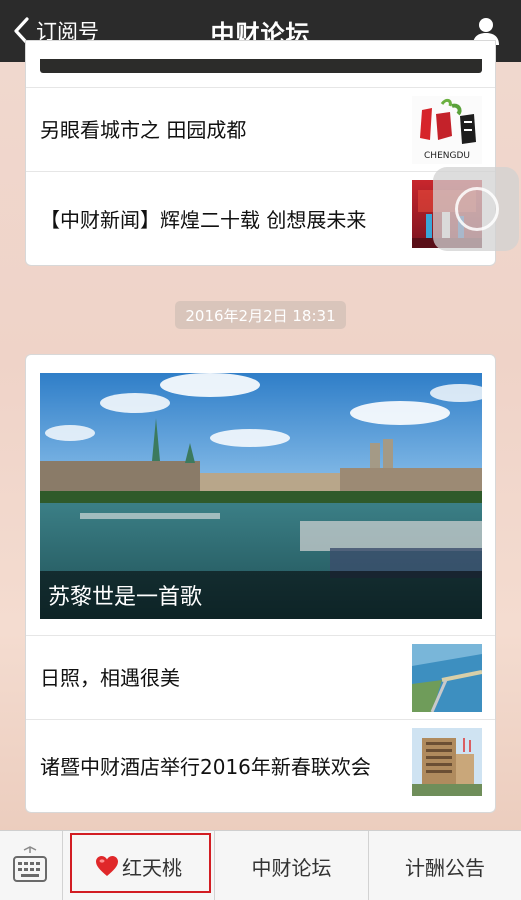 This screenshot has height=900, width=521. Describe the element at coordinates (447, 762) in the screenshot. I see `hotel-thumbnail` at that location.